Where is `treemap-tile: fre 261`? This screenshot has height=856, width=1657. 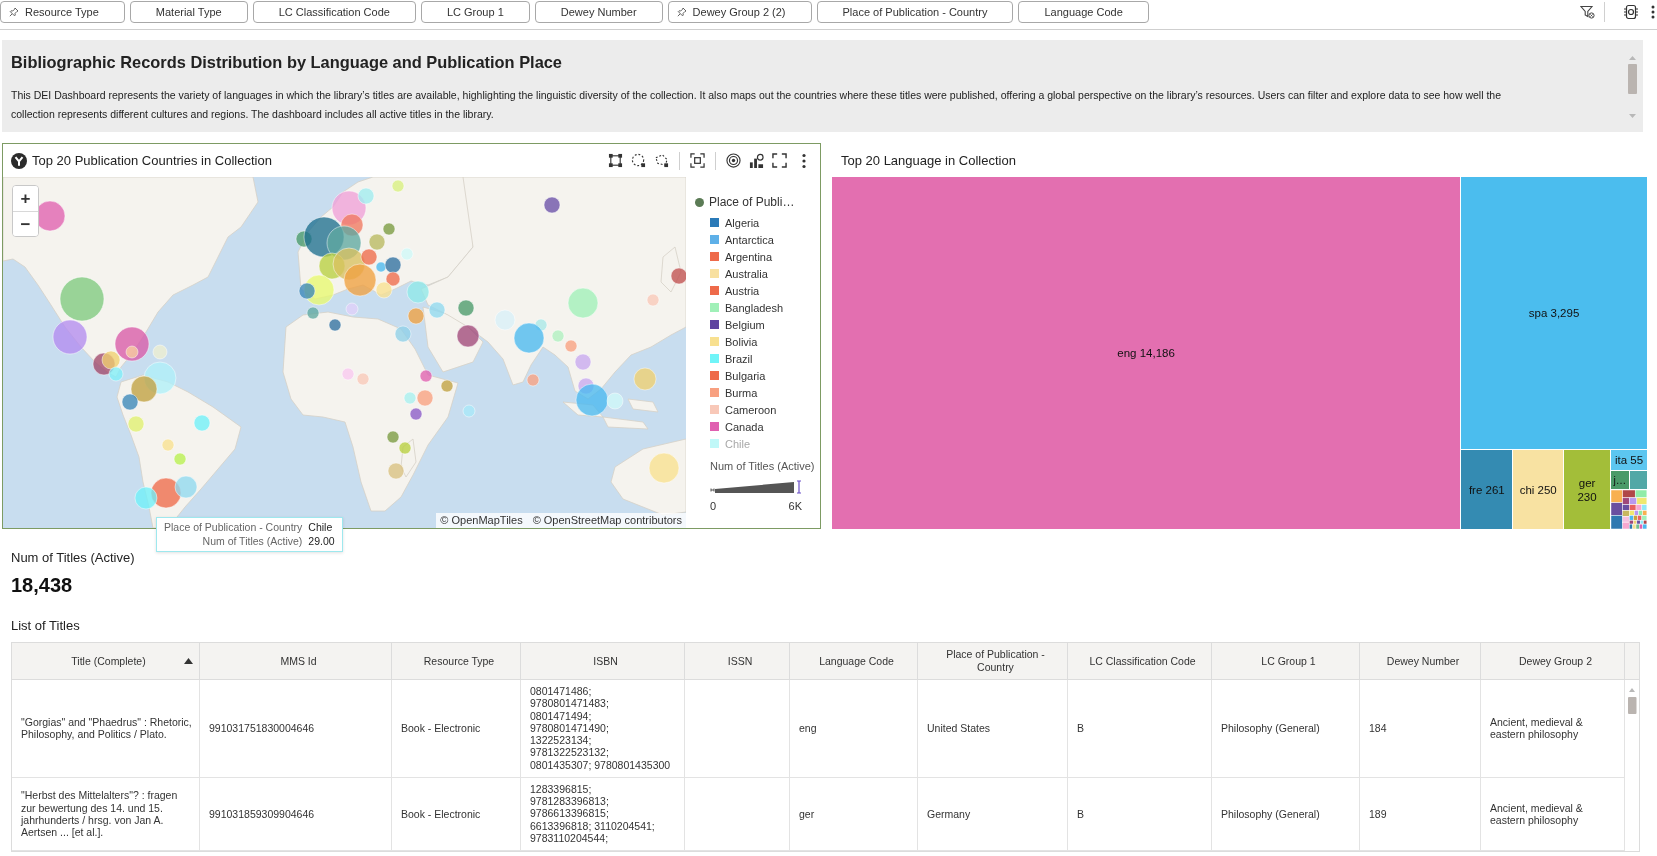
treemap-tile: fre 261 is located at coordinates (1487, 489).